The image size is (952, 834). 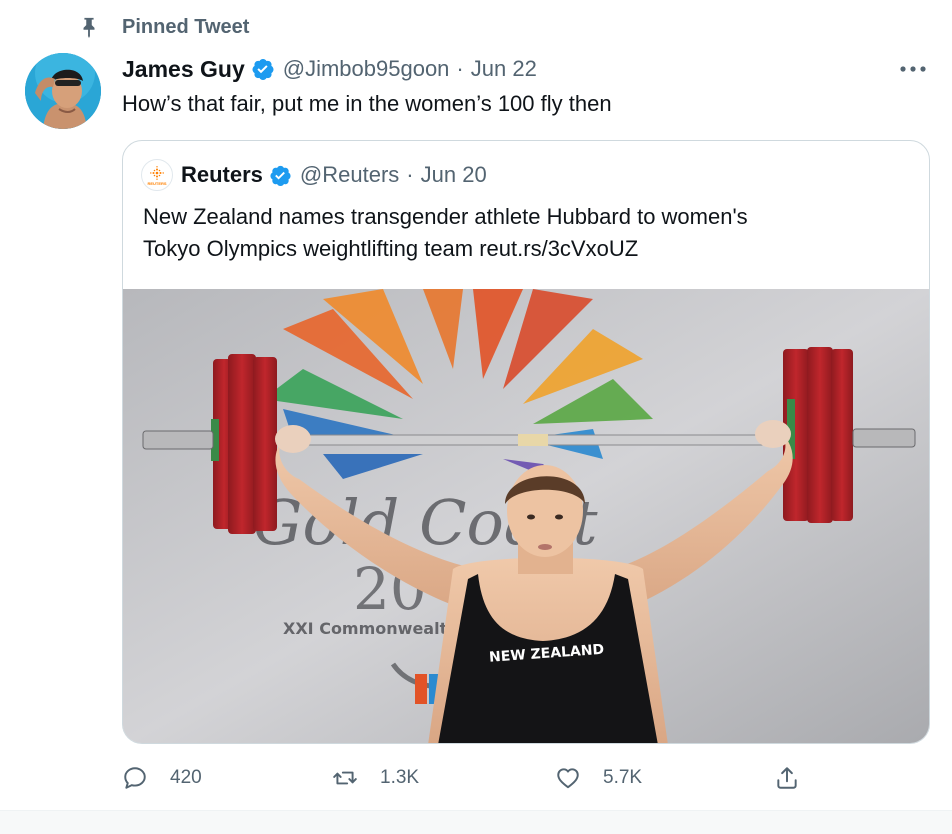 I want to click on quote-date: Jun 20, so click(x=453, y=174).